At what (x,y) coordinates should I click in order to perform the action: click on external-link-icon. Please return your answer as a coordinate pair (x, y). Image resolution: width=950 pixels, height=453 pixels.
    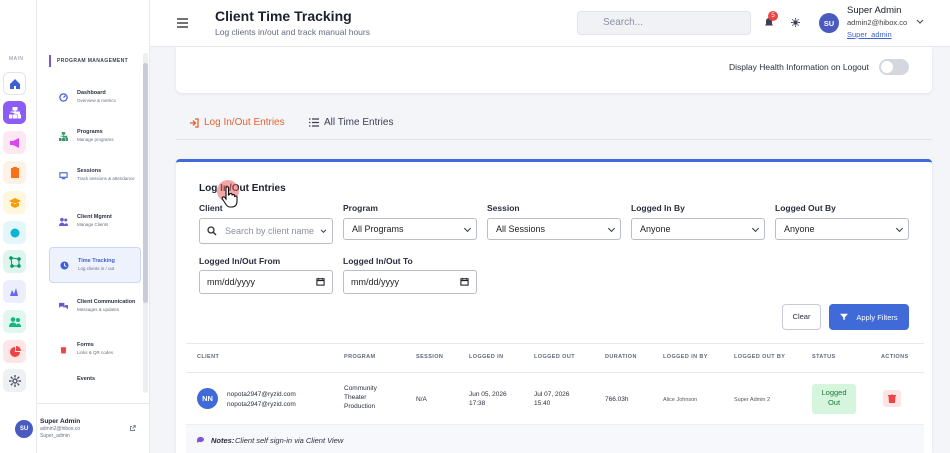
    Looking at the image, I should click on (132, 428).